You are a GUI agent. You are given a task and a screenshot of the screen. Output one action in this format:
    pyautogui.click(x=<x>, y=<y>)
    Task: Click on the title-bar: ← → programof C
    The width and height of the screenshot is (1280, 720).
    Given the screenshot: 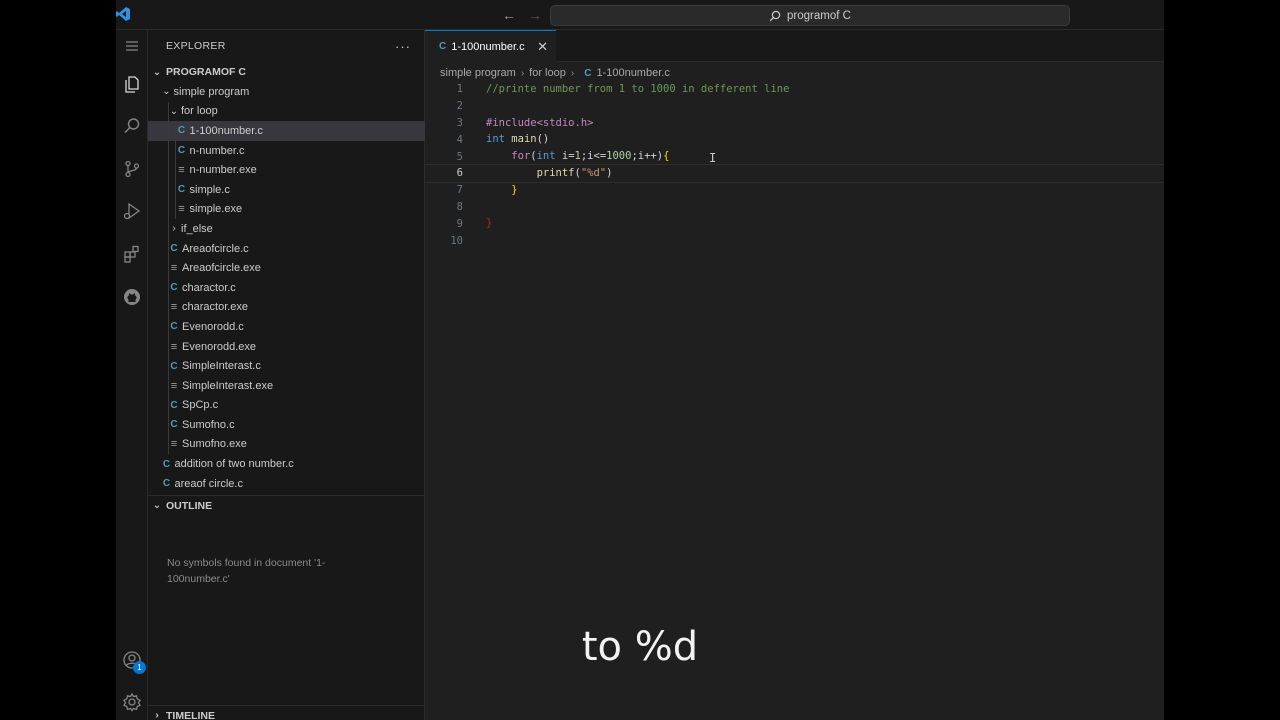 What is the action you would take?
    pyautogui.click(x=640, y=15)
    